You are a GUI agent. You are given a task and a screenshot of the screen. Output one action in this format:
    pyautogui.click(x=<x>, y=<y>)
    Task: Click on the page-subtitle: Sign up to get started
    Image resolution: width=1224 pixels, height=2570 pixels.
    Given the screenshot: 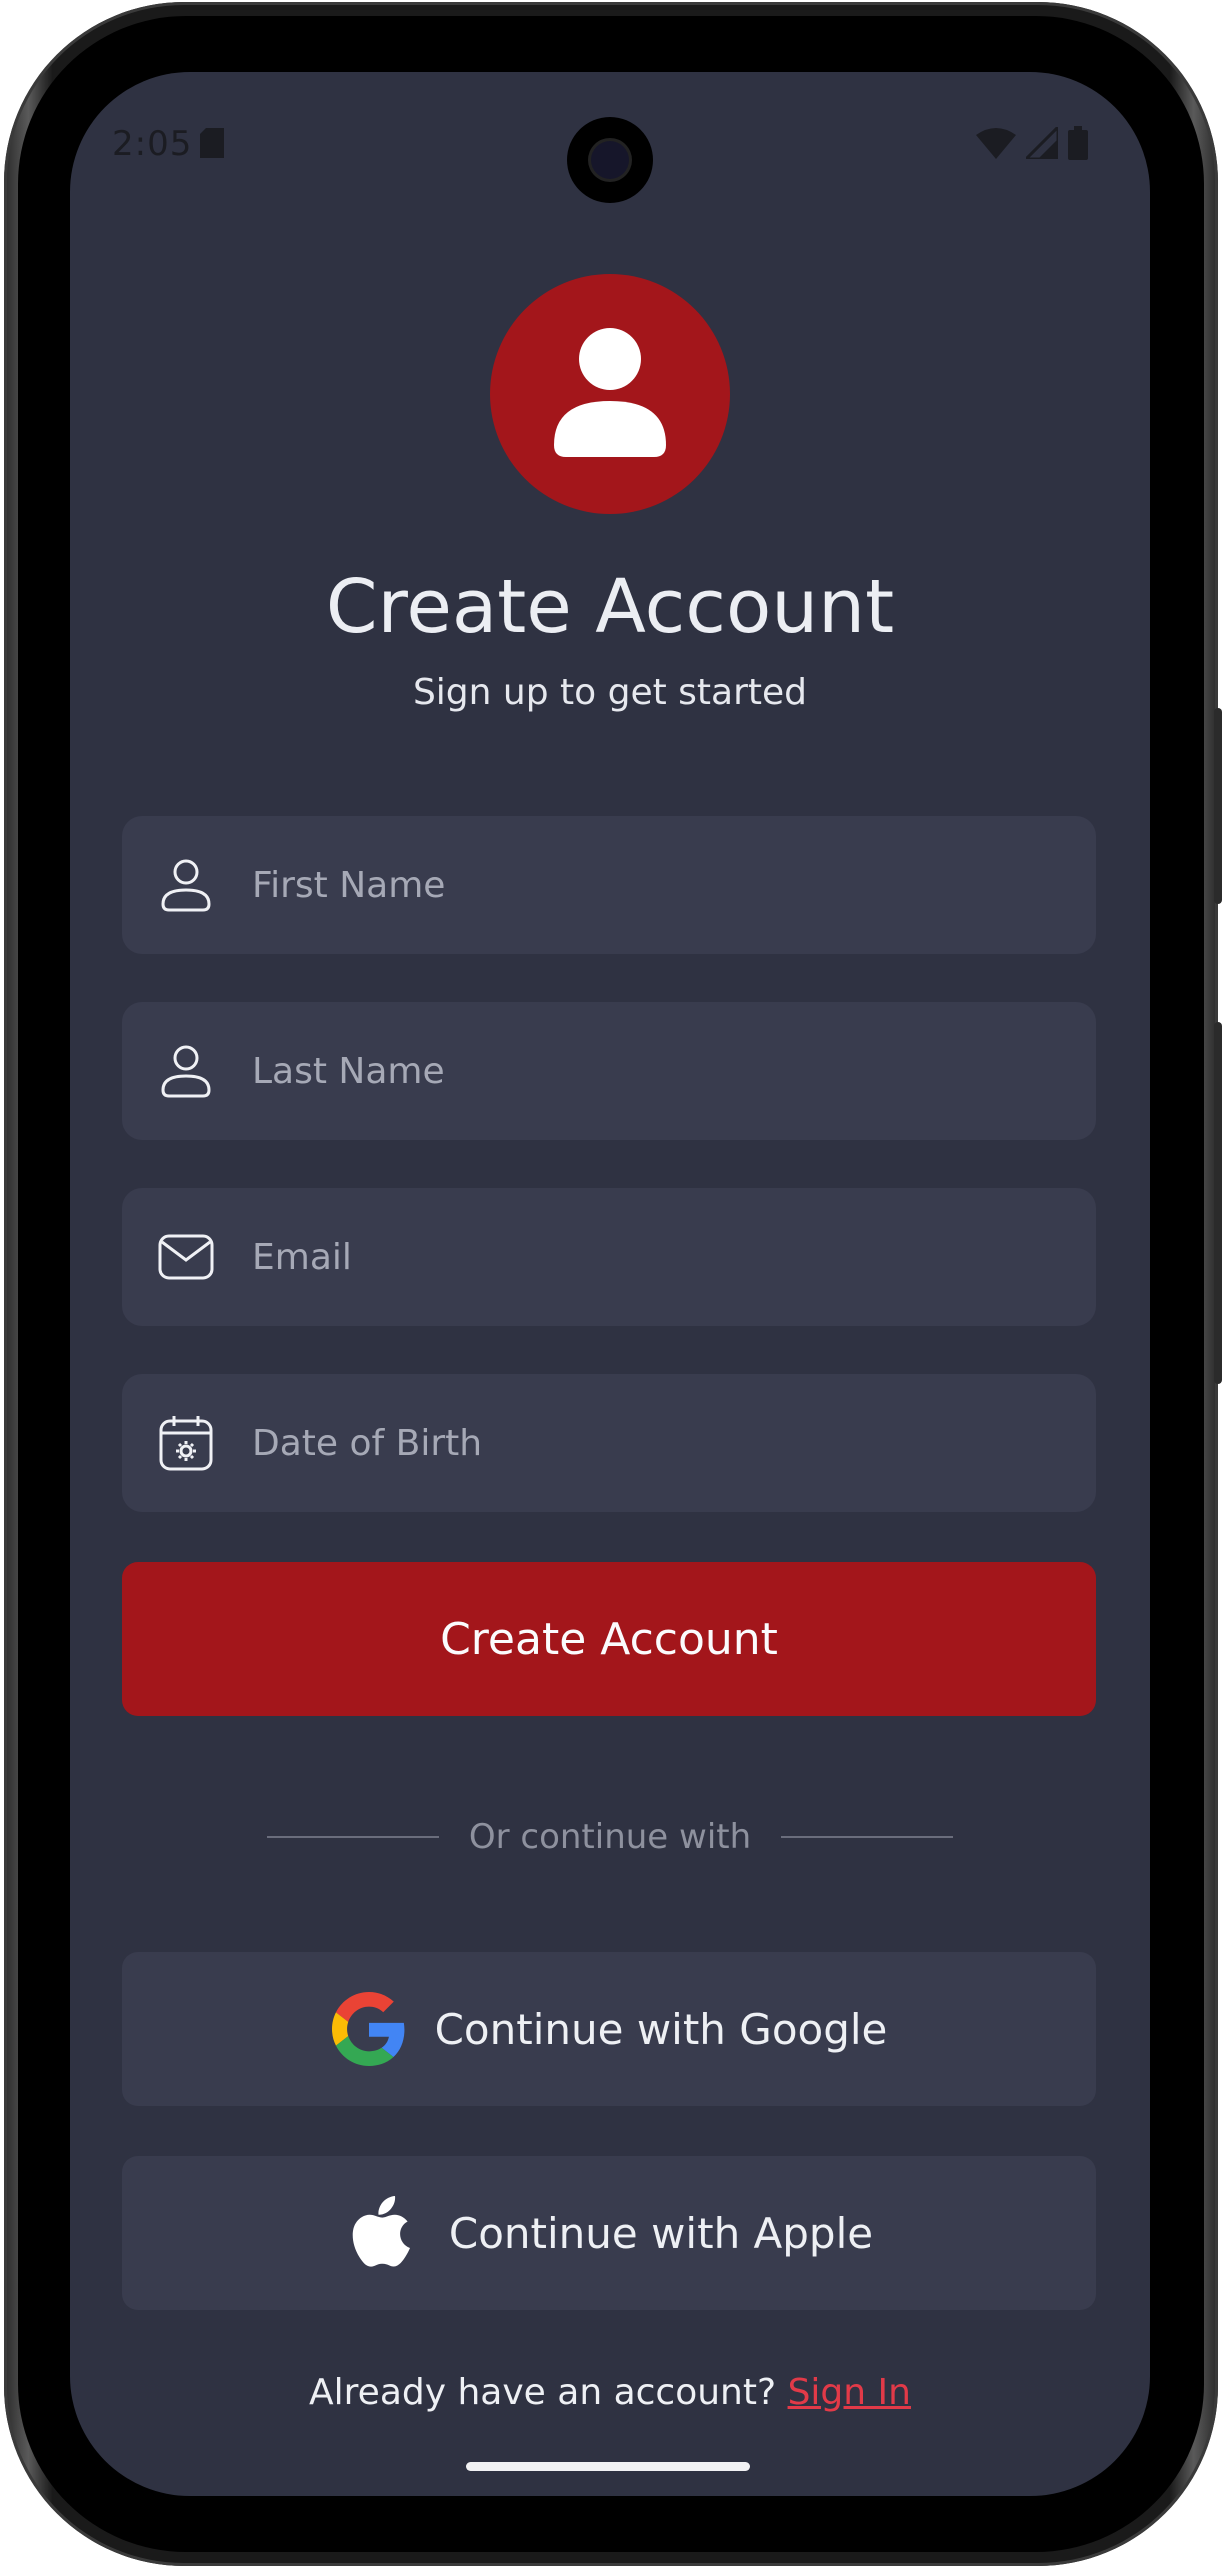 What is the action you would take?
    pyautogui.click(x=610, y=692)
    